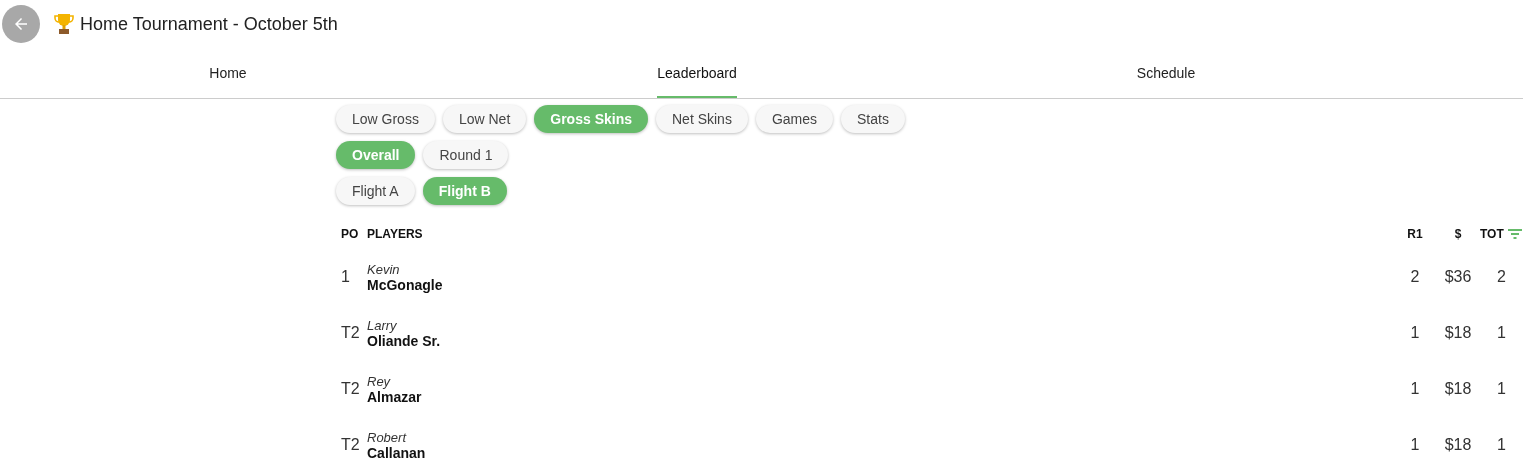 Image resolution: width=1523 pixels, height=468 pixels. Describe the element at coordinates (873, 119) in the screenshot. I see `filter-chip: Stats` at that location.